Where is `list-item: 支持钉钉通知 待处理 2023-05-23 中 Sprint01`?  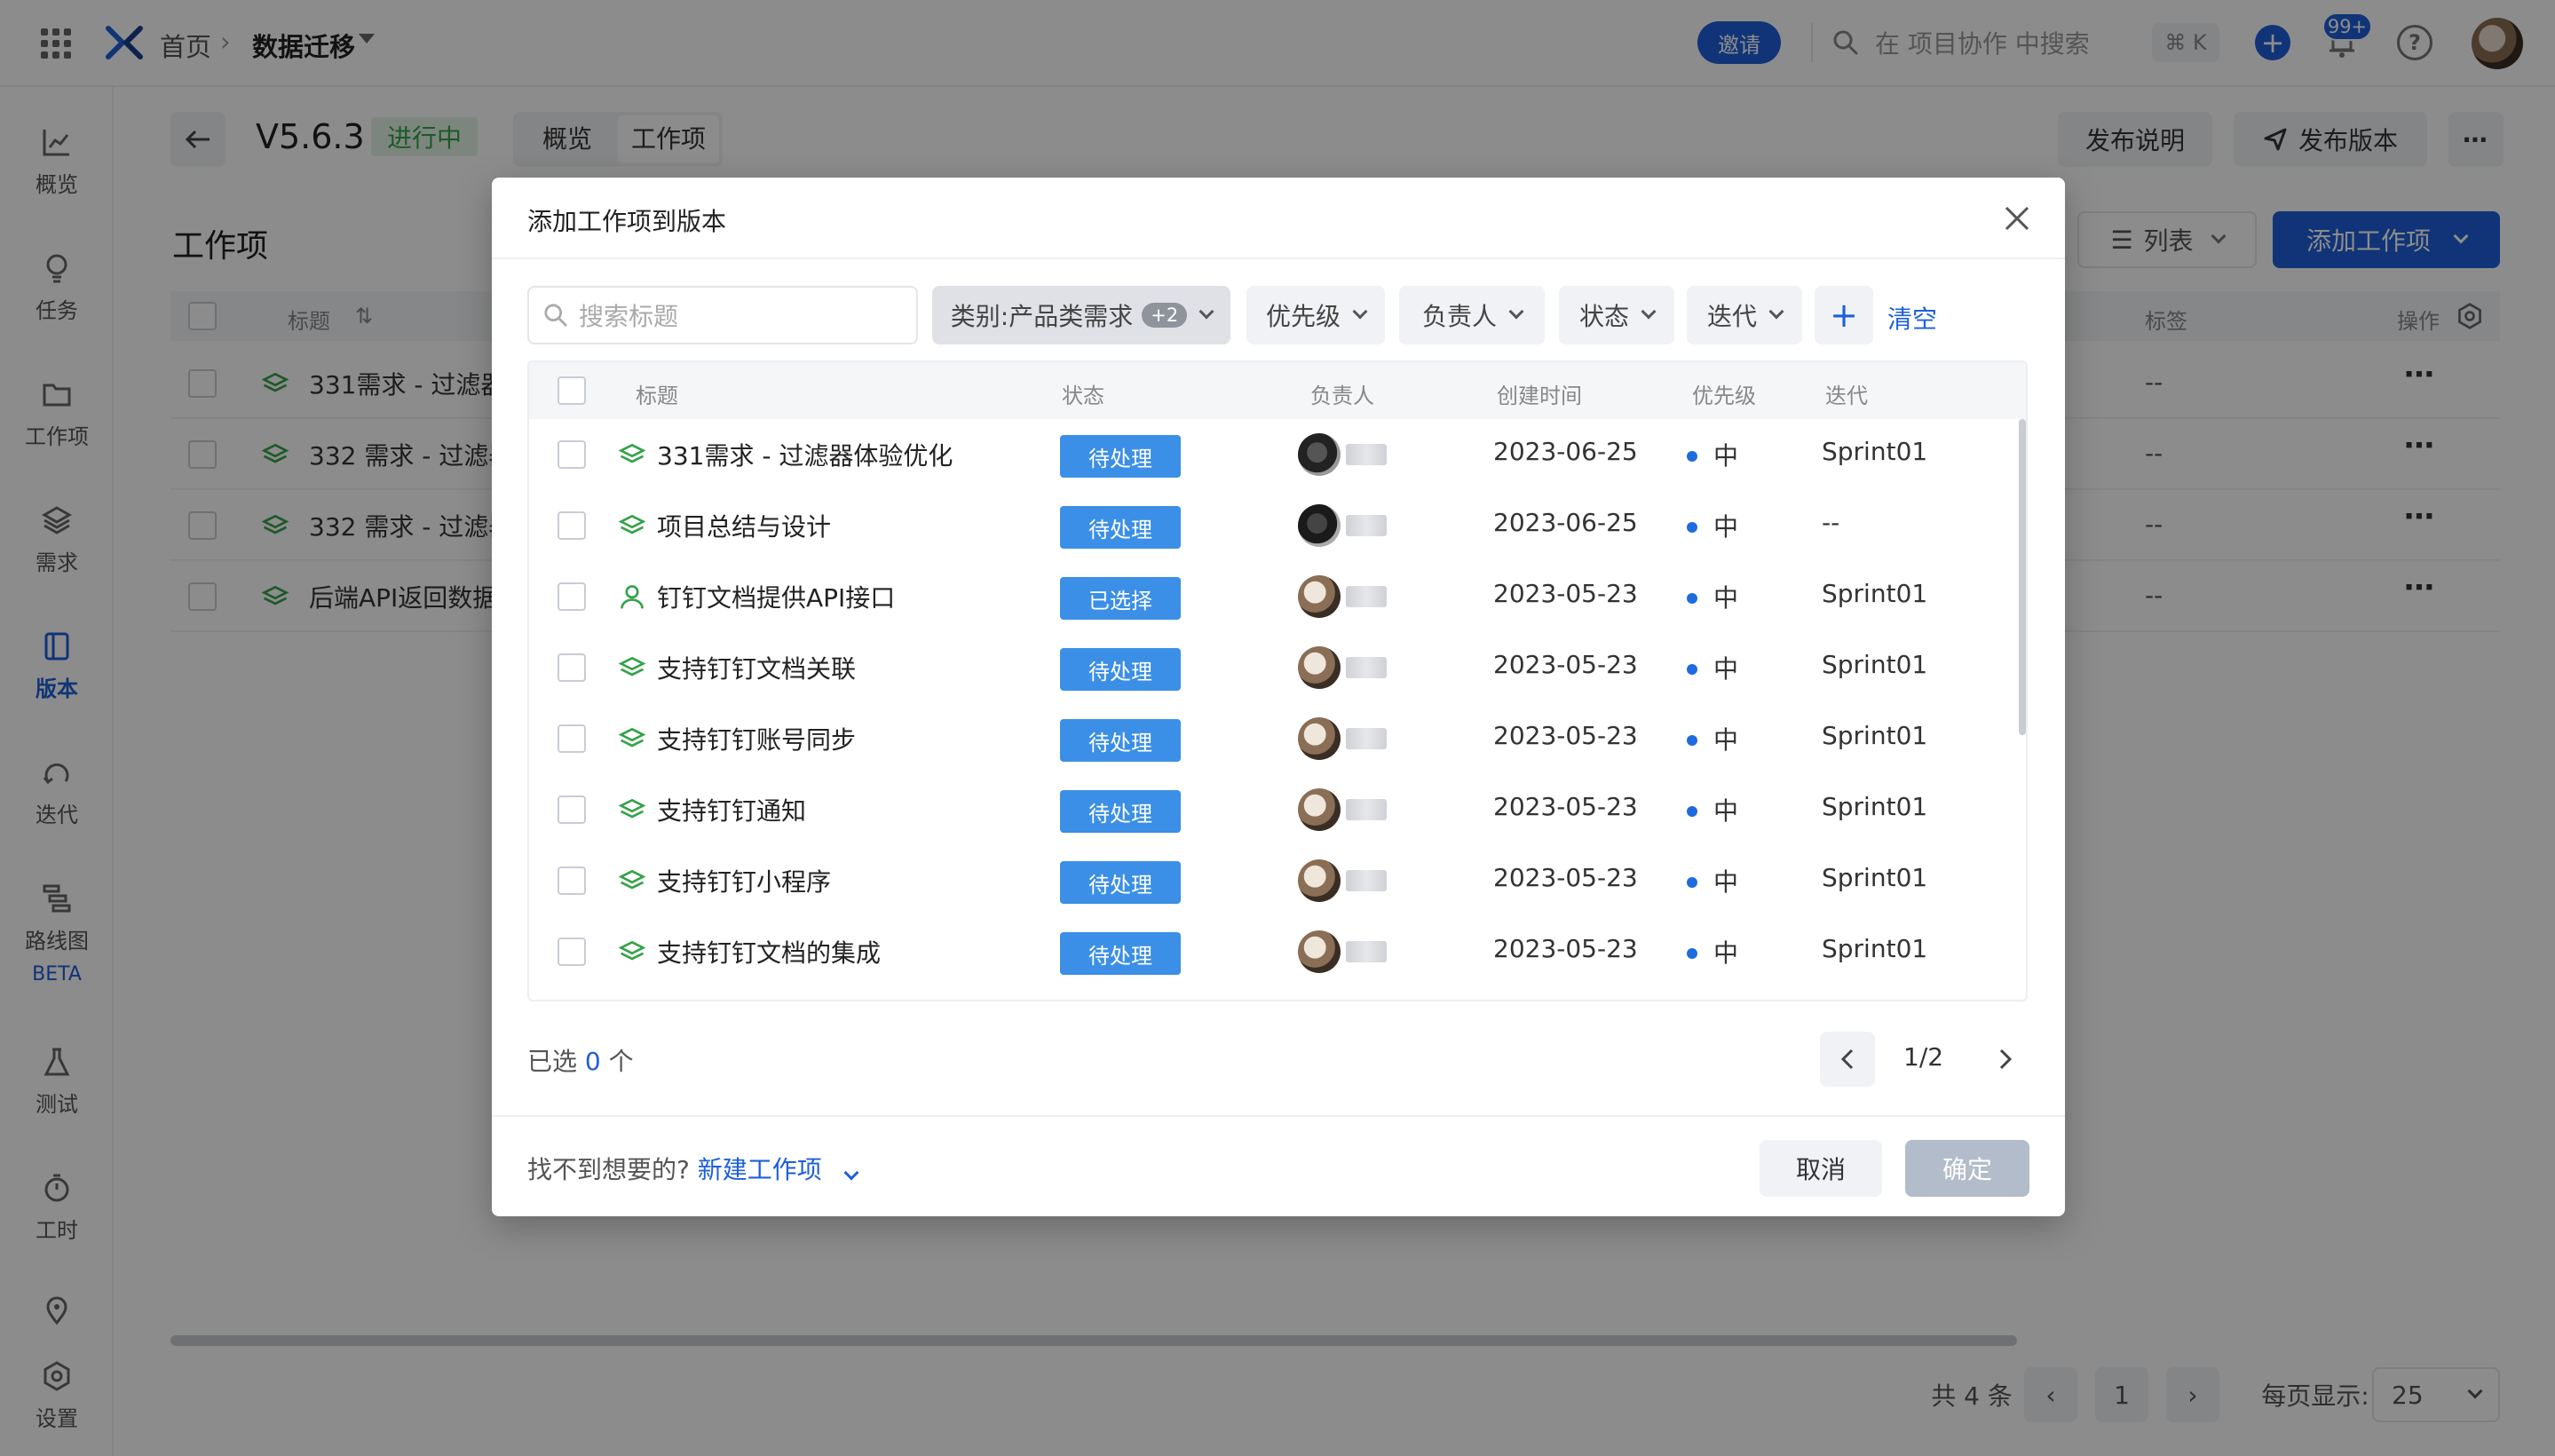
list-item: 支持钉钉通知 待处理 2023-05-23 中 Sprint01 is located at coordinates (1277, 809).